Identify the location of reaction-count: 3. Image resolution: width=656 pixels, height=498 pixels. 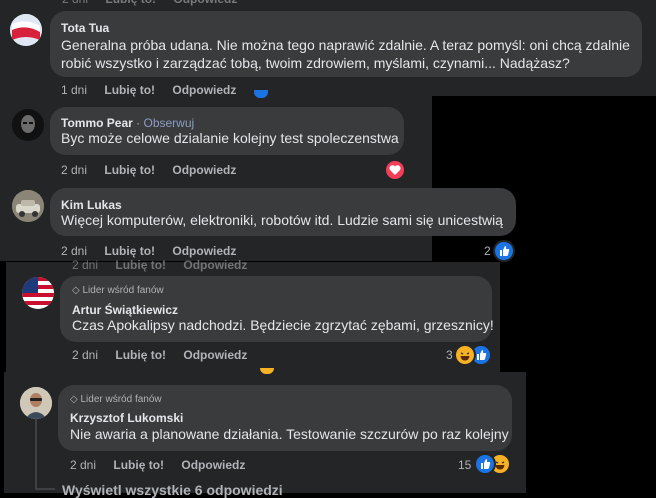
(449, 355).